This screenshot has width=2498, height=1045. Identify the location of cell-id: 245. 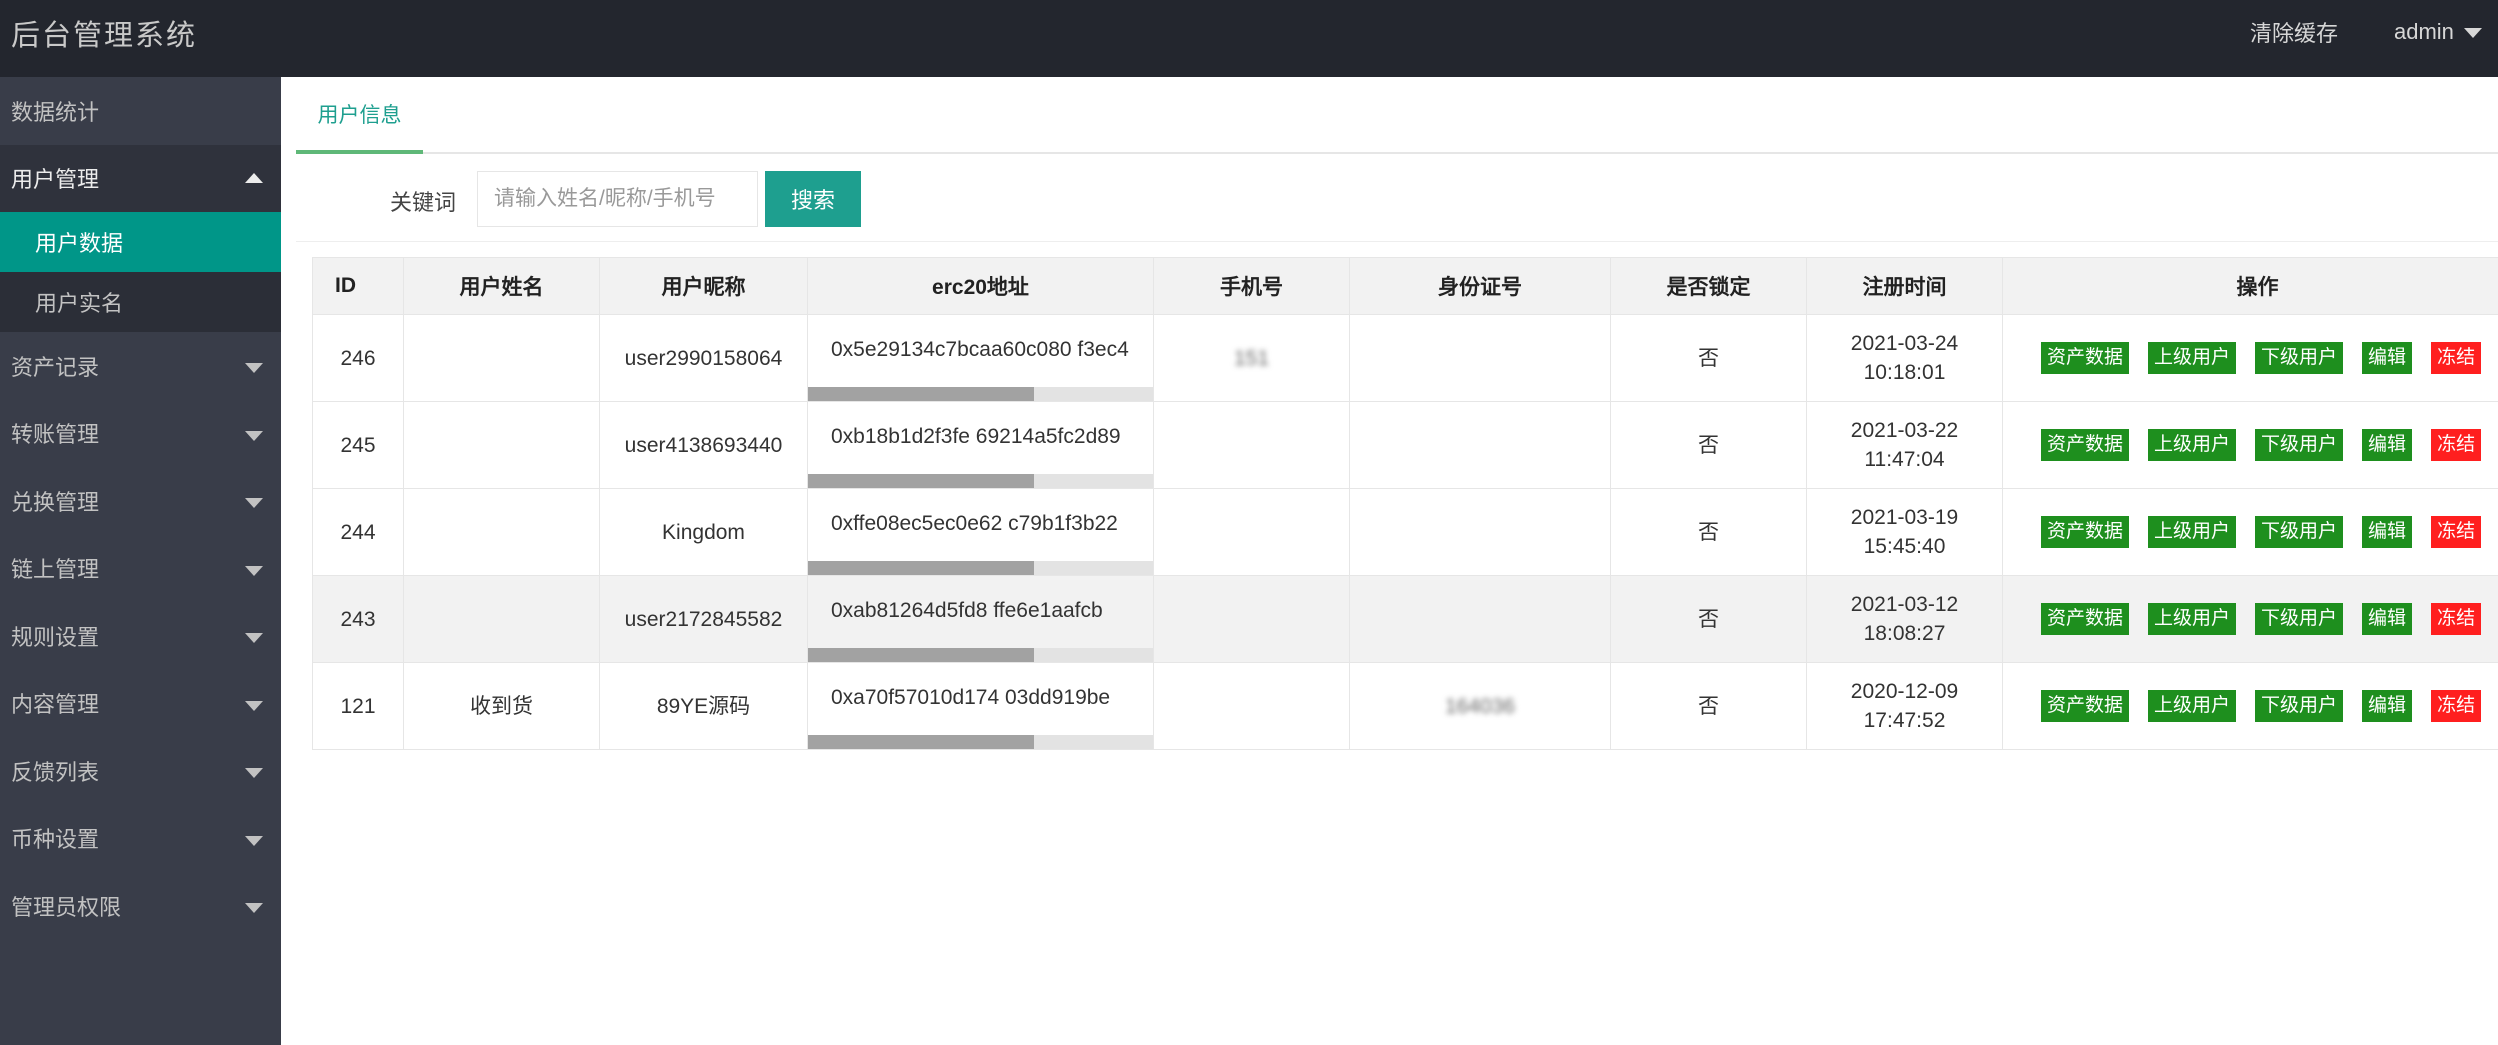
(358, 445).